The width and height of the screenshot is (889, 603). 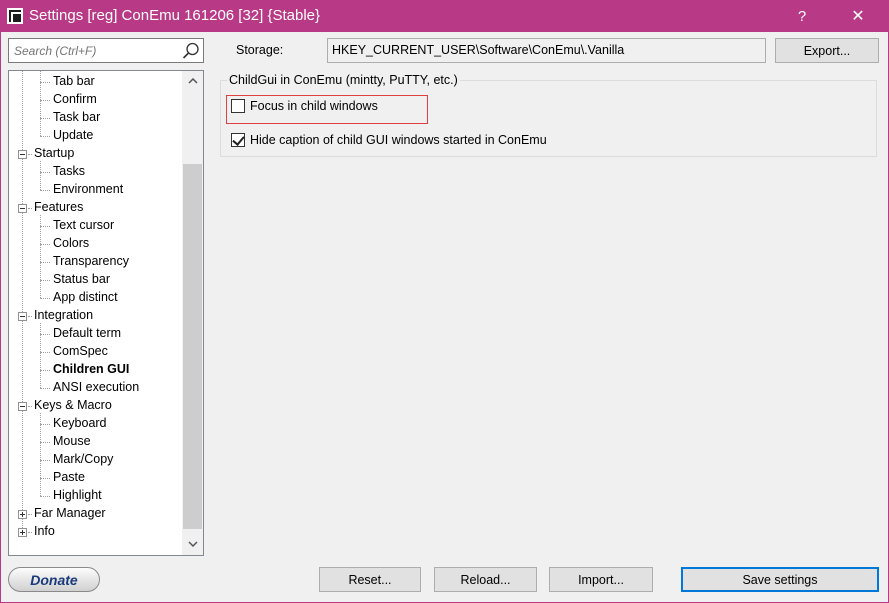 I want to click on tree-item: Text cursor, so click(x=83, y=226).